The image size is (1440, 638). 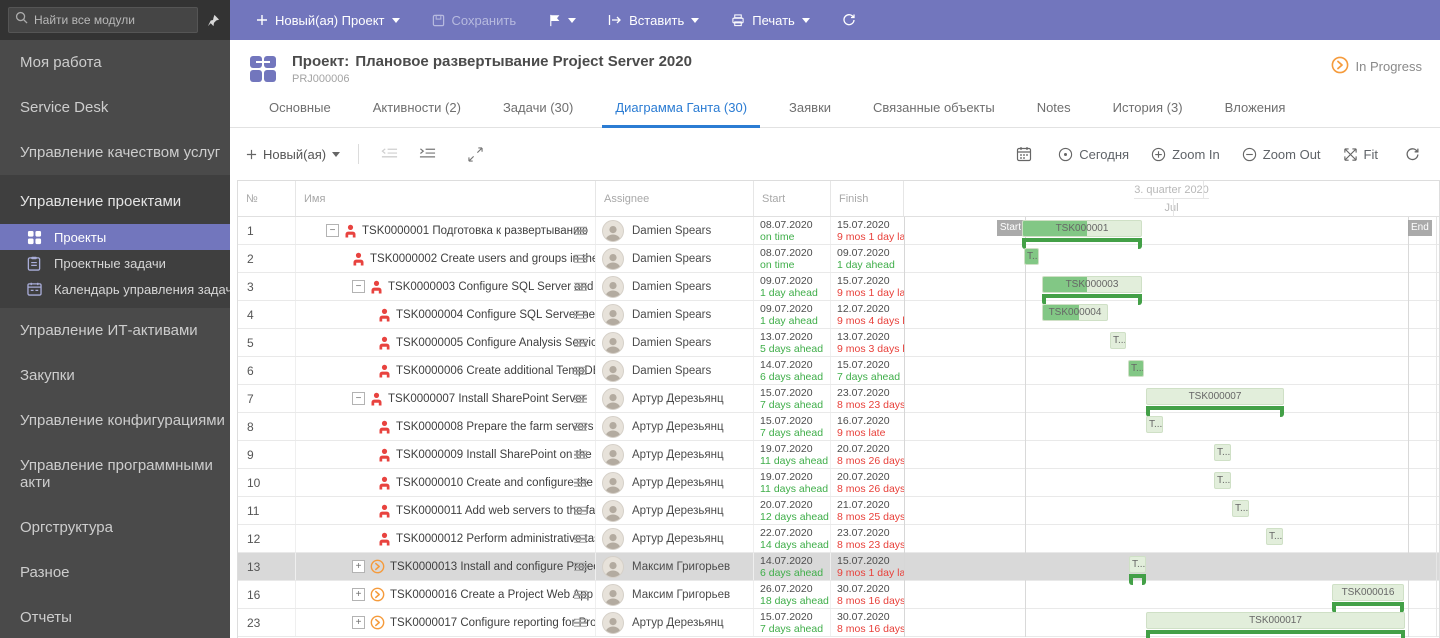 What do you see at coordinates (115, 330) in the screenshot?
I see `sidebar-item: Управление ИТ-активами` at bounding box center [115, 330].